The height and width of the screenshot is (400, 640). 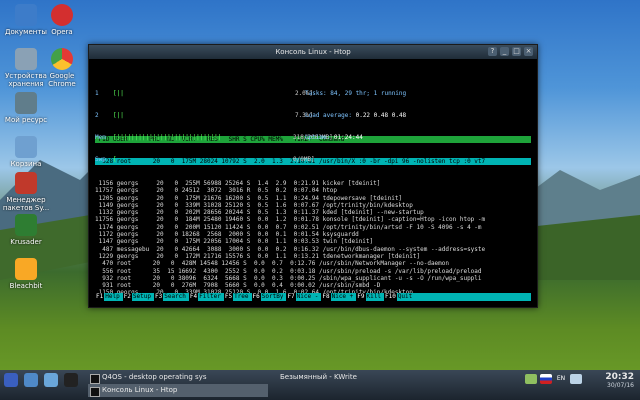 I want to click on desktop-icon-trash: Корзина, so click(x=26, y=152).